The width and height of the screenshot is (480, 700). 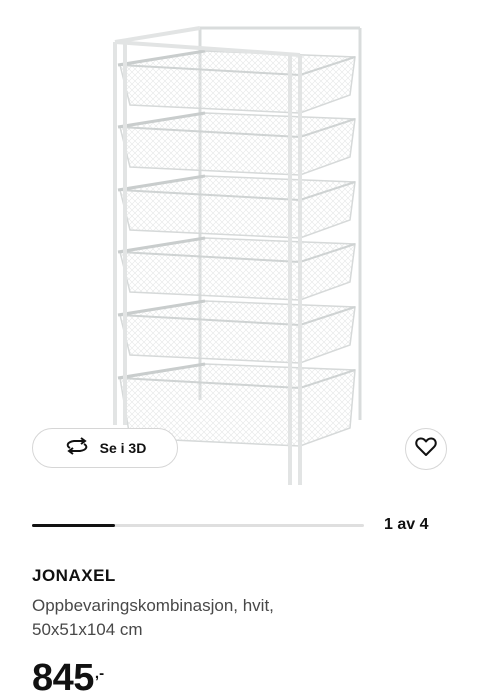 I want to click on heart-icon, so click(x=426, y=449).